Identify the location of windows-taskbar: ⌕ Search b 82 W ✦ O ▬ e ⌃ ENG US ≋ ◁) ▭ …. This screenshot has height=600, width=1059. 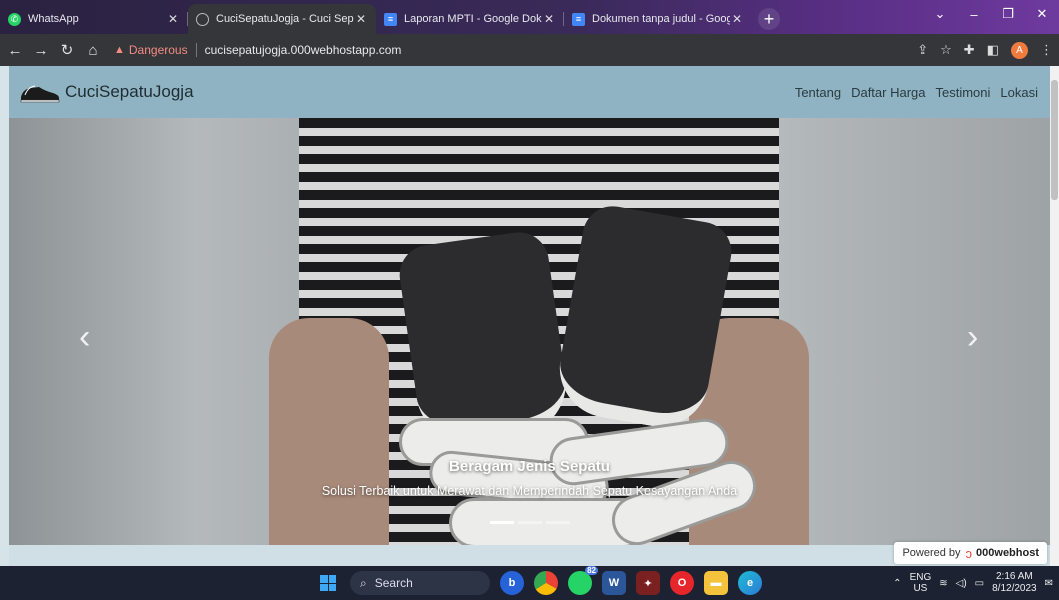
(529, 583).